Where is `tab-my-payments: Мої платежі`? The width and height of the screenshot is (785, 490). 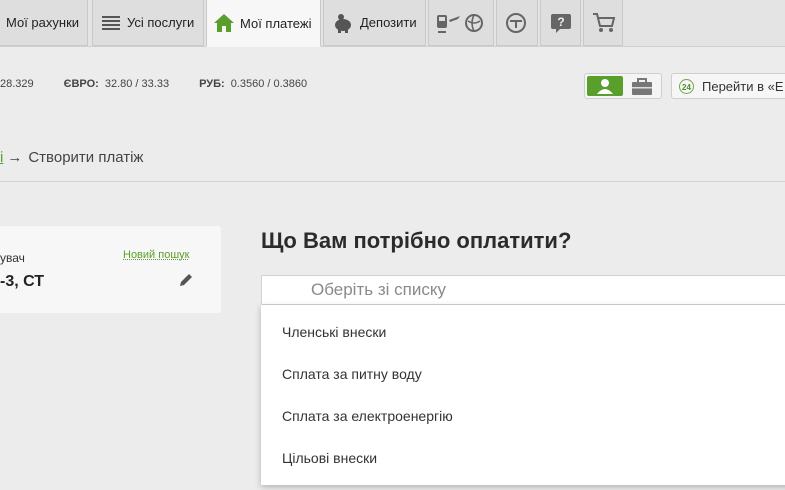
tab-my-payments: Мої платежі is located at coordinates (263, 23).